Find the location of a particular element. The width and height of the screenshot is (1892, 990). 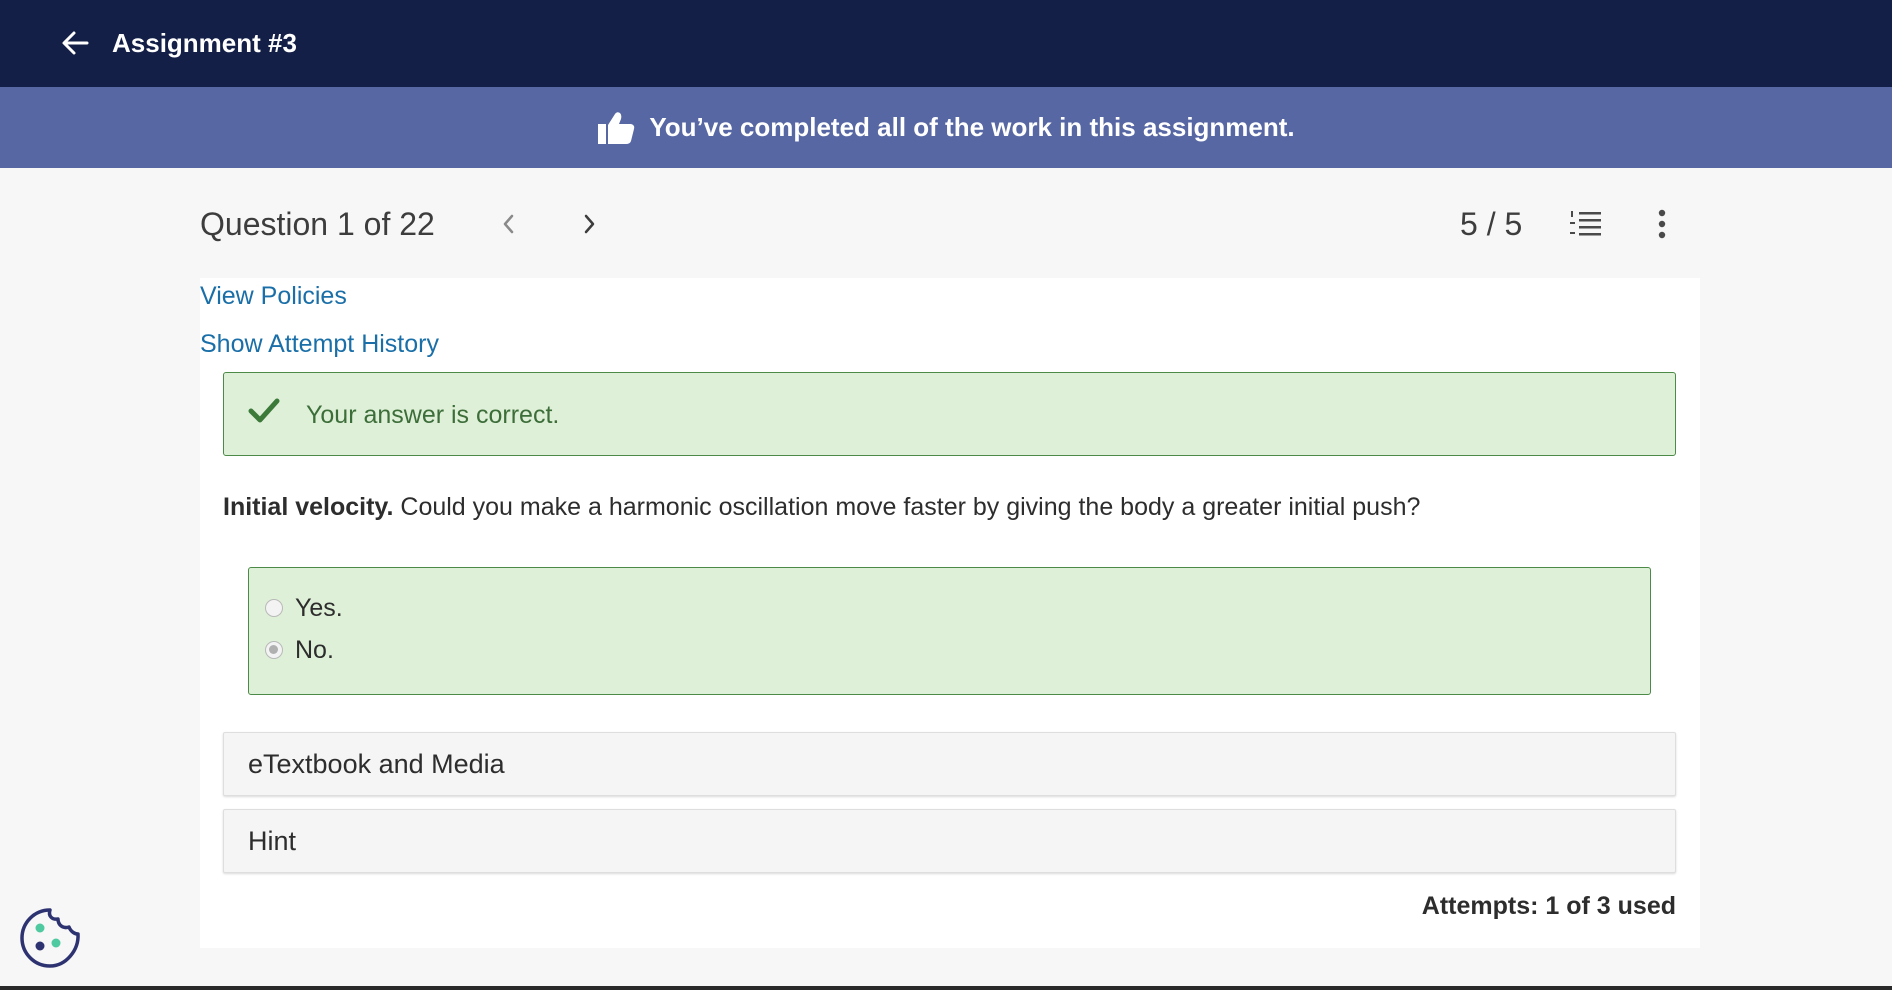

attempts-counter: Attempts: 1 of 3 used is located at coordinates (1548, 906).